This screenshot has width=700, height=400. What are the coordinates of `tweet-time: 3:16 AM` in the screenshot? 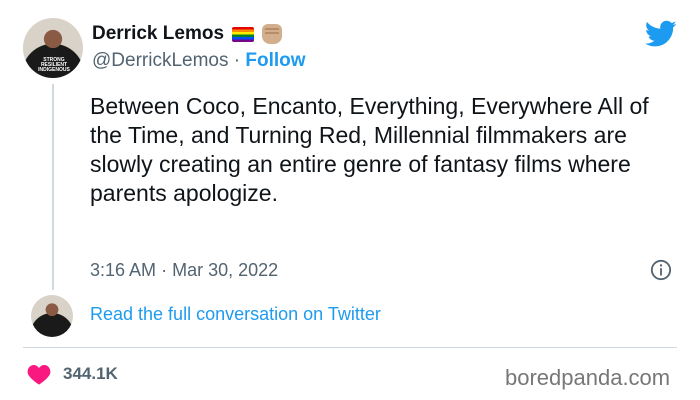 It's located at (123, 270).